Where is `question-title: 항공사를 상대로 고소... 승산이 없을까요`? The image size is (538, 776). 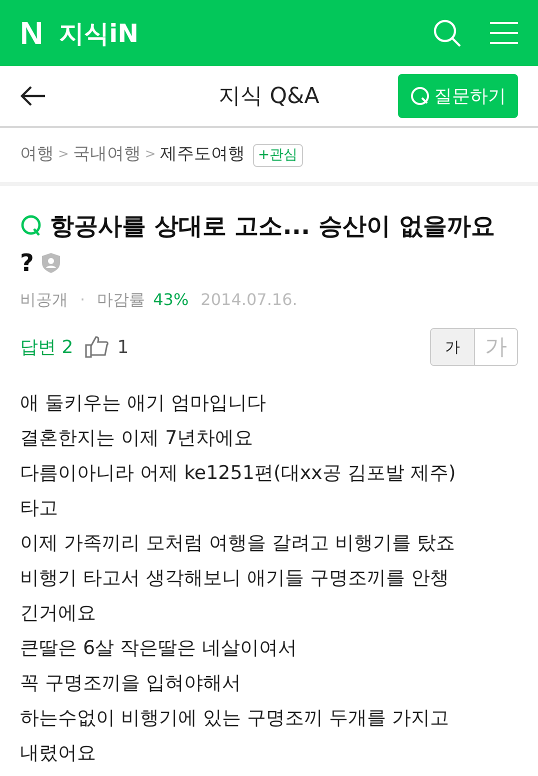 question-title: 항공사를 상대로 고소... 승산이 없을까요 is located at coordinates (272, 226).